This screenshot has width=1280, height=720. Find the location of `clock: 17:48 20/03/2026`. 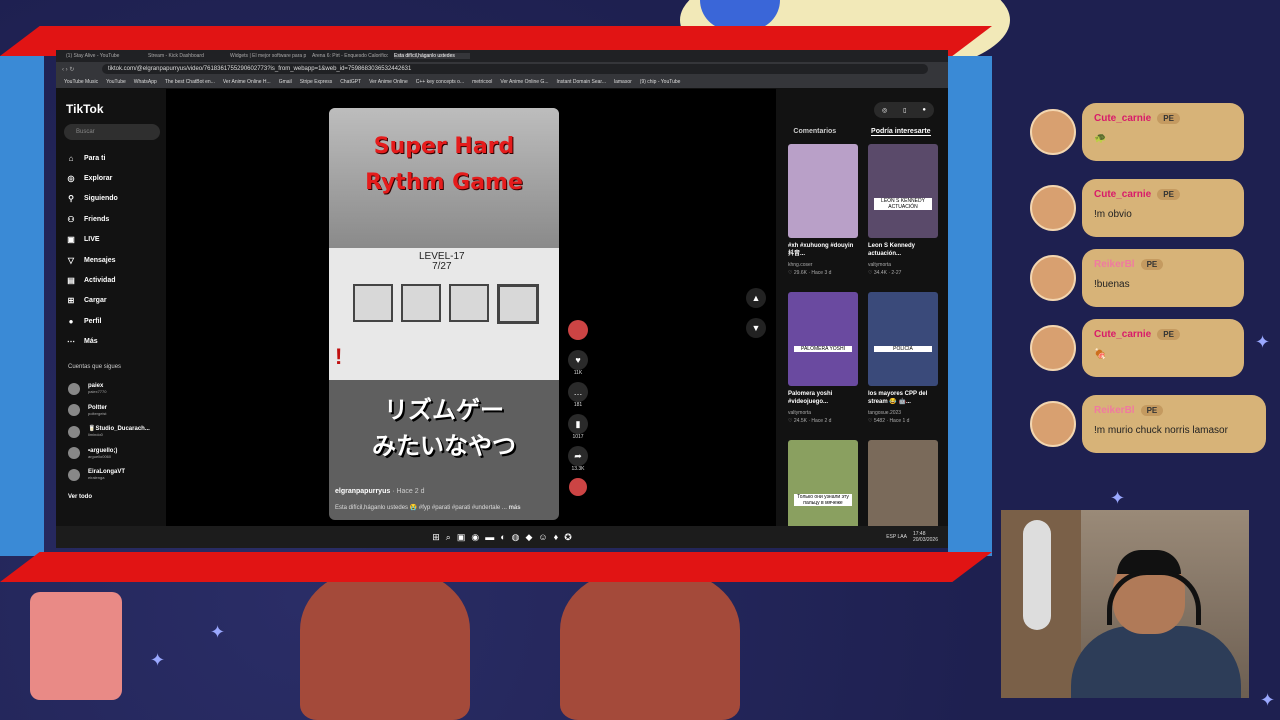

clock: 17:48 20/03/2026 is located at coordinates (925, 537).